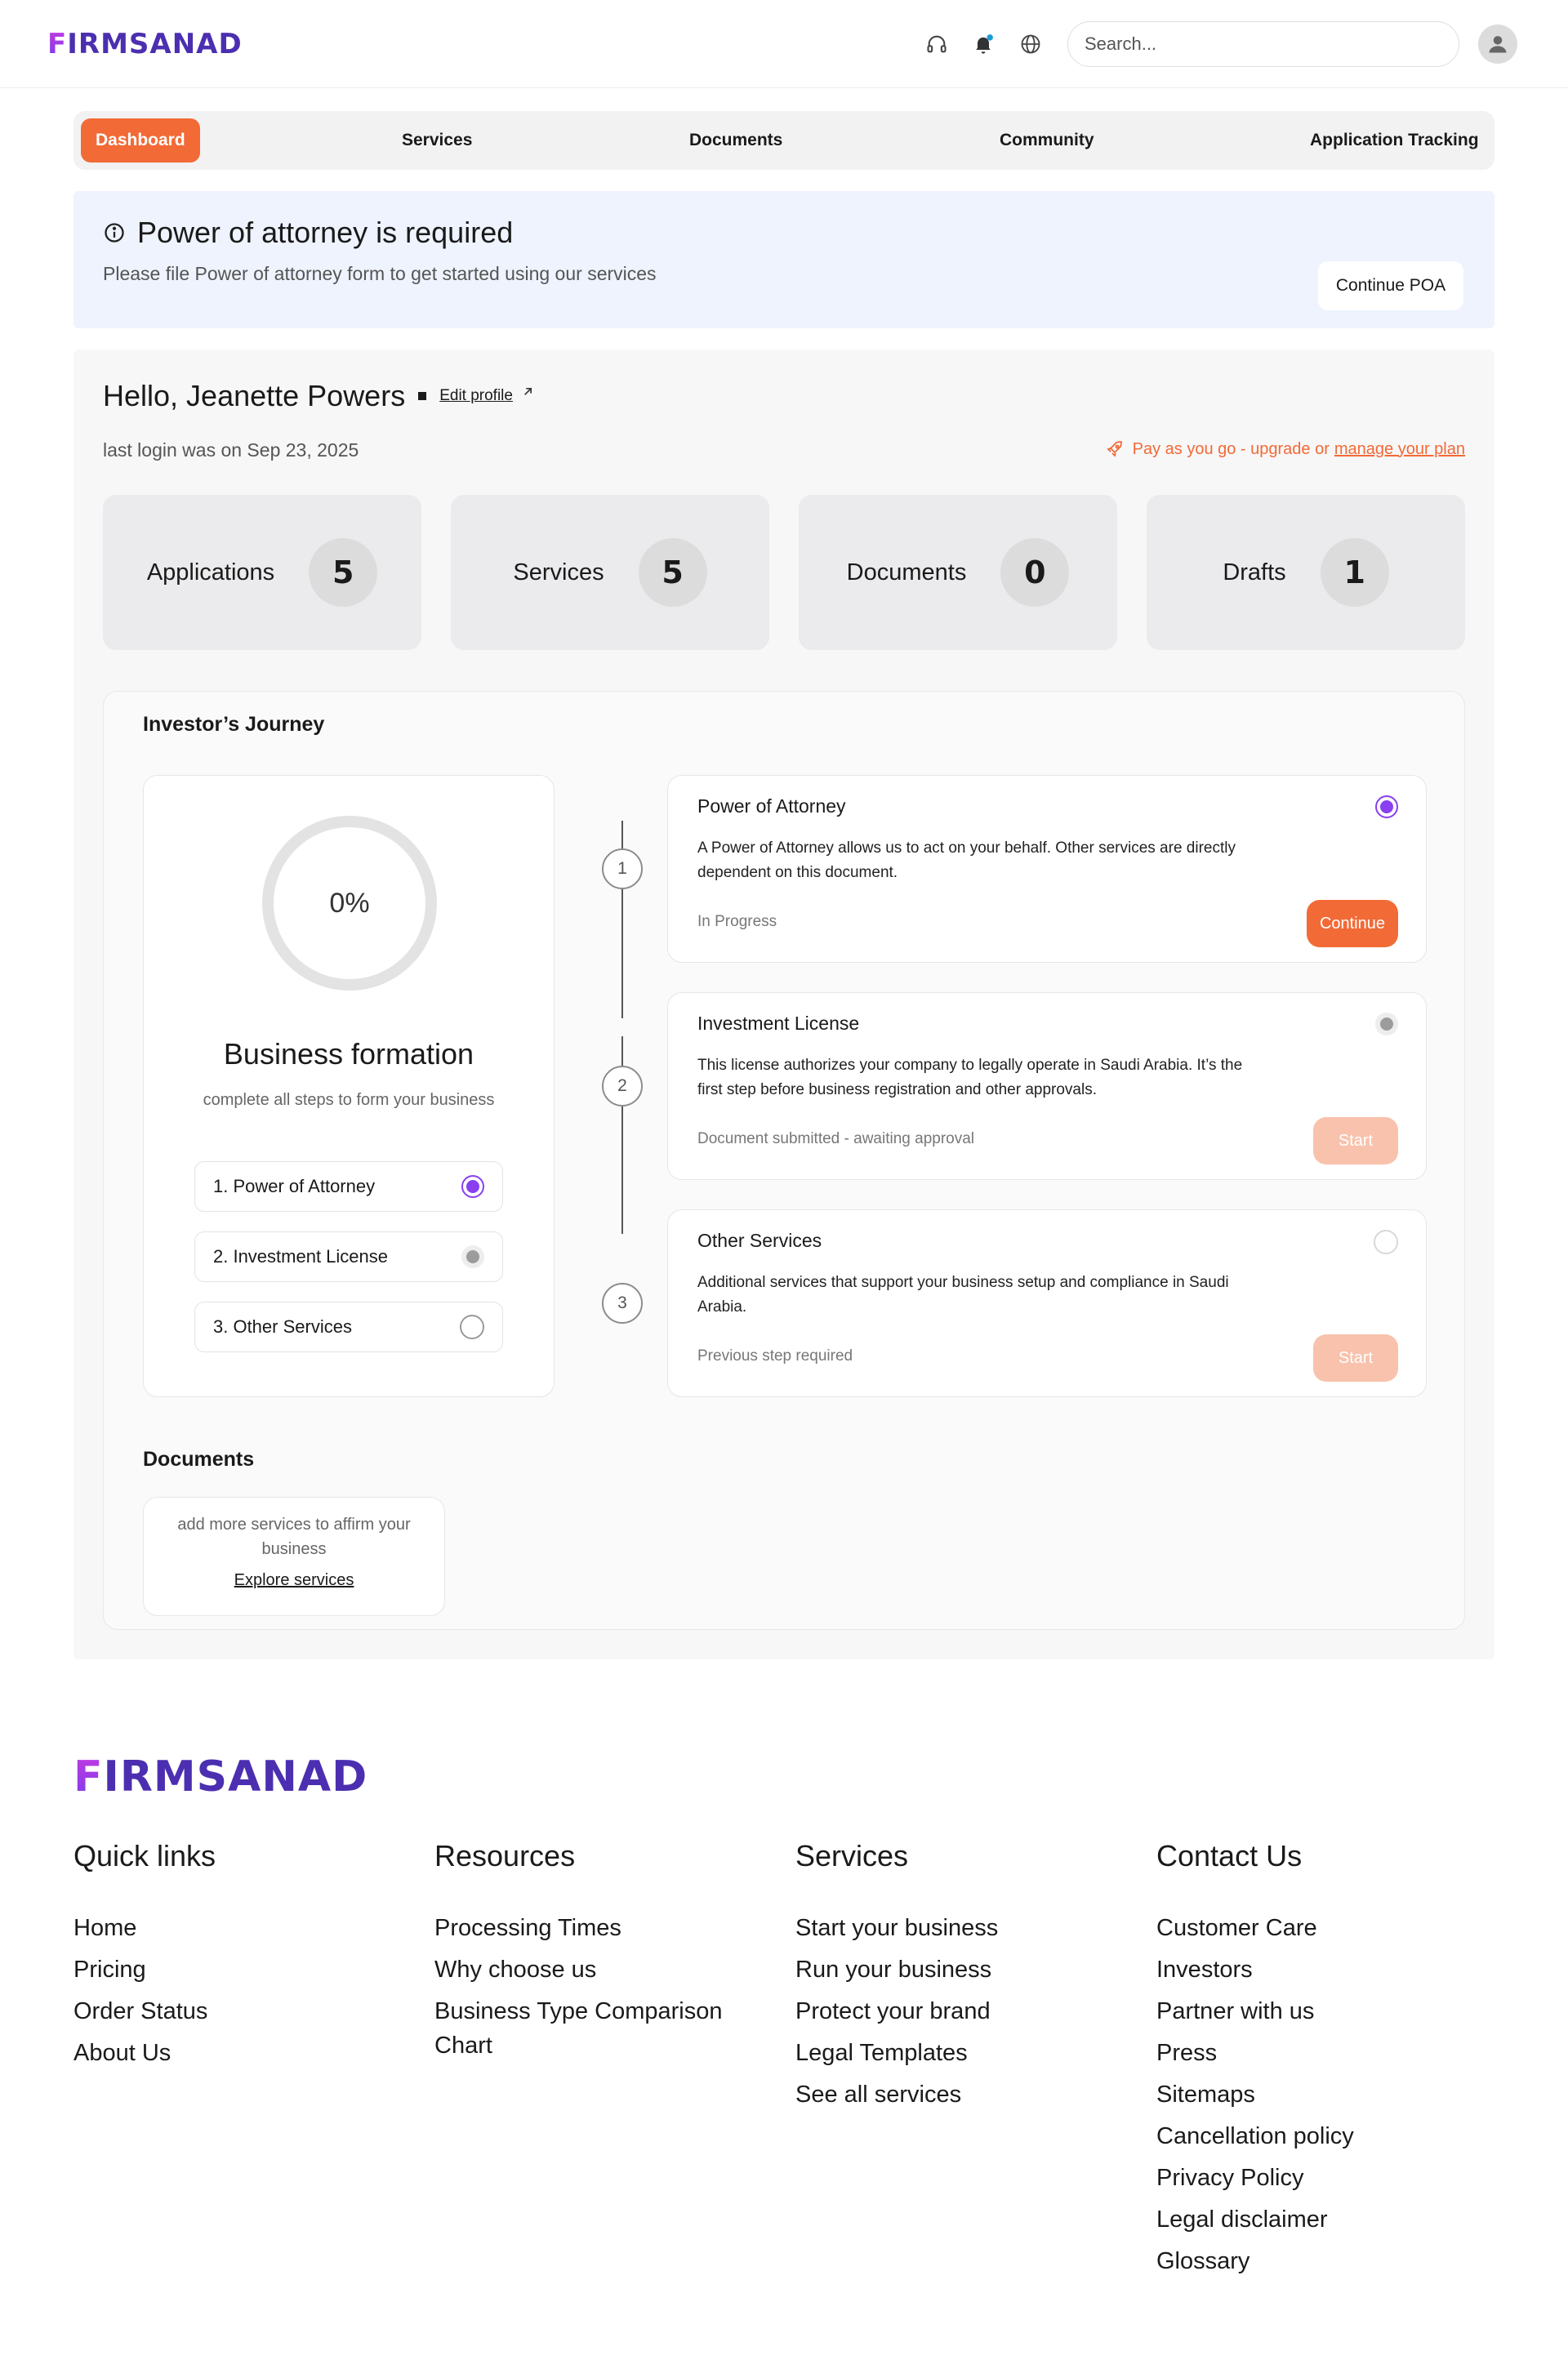 The width and height of the screenshot is (1568, 2360). Describe the element at coordinates (610, 572) in the screenshot. I see `stat-services: Services 5` at that location.